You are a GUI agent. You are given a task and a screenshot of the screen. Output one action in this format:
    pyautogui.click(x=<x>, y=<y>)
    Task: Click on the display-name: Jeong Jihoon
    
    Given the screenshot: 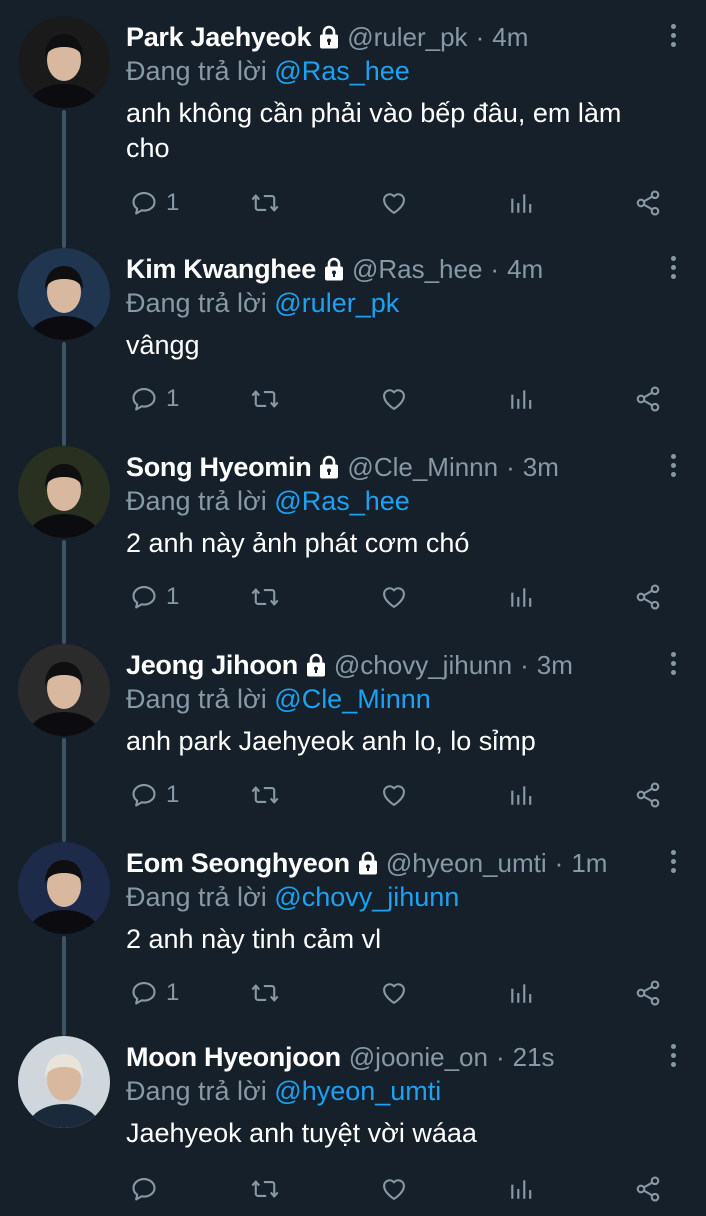 What is the action you would take?
    pyautogui.click(x=212, y=665)
    